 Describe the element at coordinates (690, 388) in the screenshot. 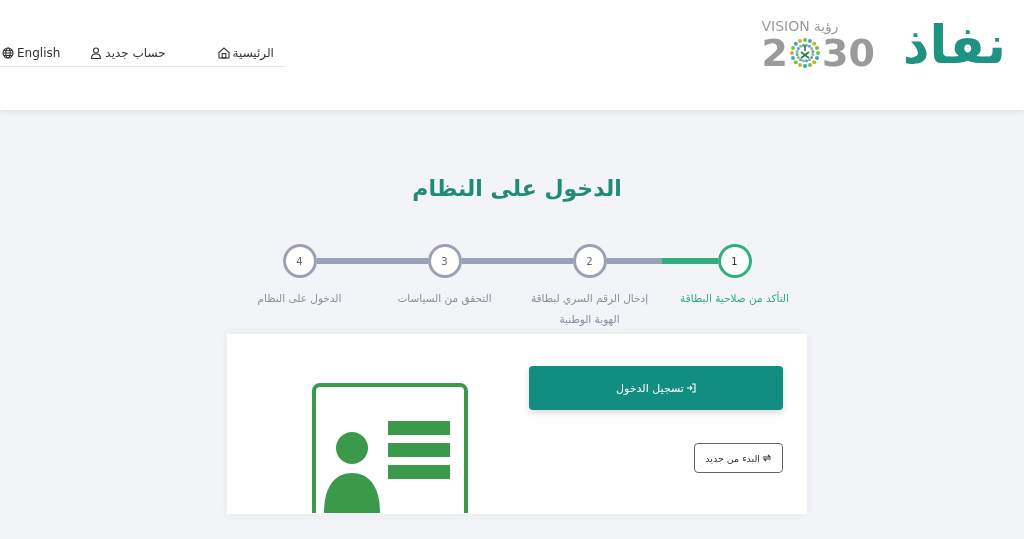

I see `sign-in-icon` at that location.